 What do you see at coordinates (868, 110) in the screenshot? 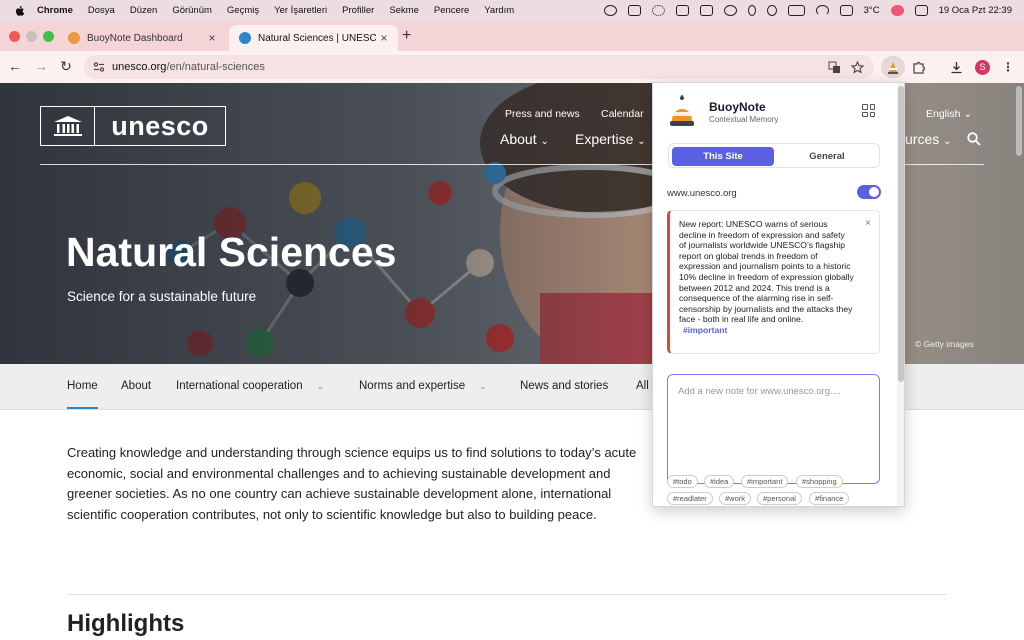
I see `dashboard-grid-icon` at bounding box center [868, 110].